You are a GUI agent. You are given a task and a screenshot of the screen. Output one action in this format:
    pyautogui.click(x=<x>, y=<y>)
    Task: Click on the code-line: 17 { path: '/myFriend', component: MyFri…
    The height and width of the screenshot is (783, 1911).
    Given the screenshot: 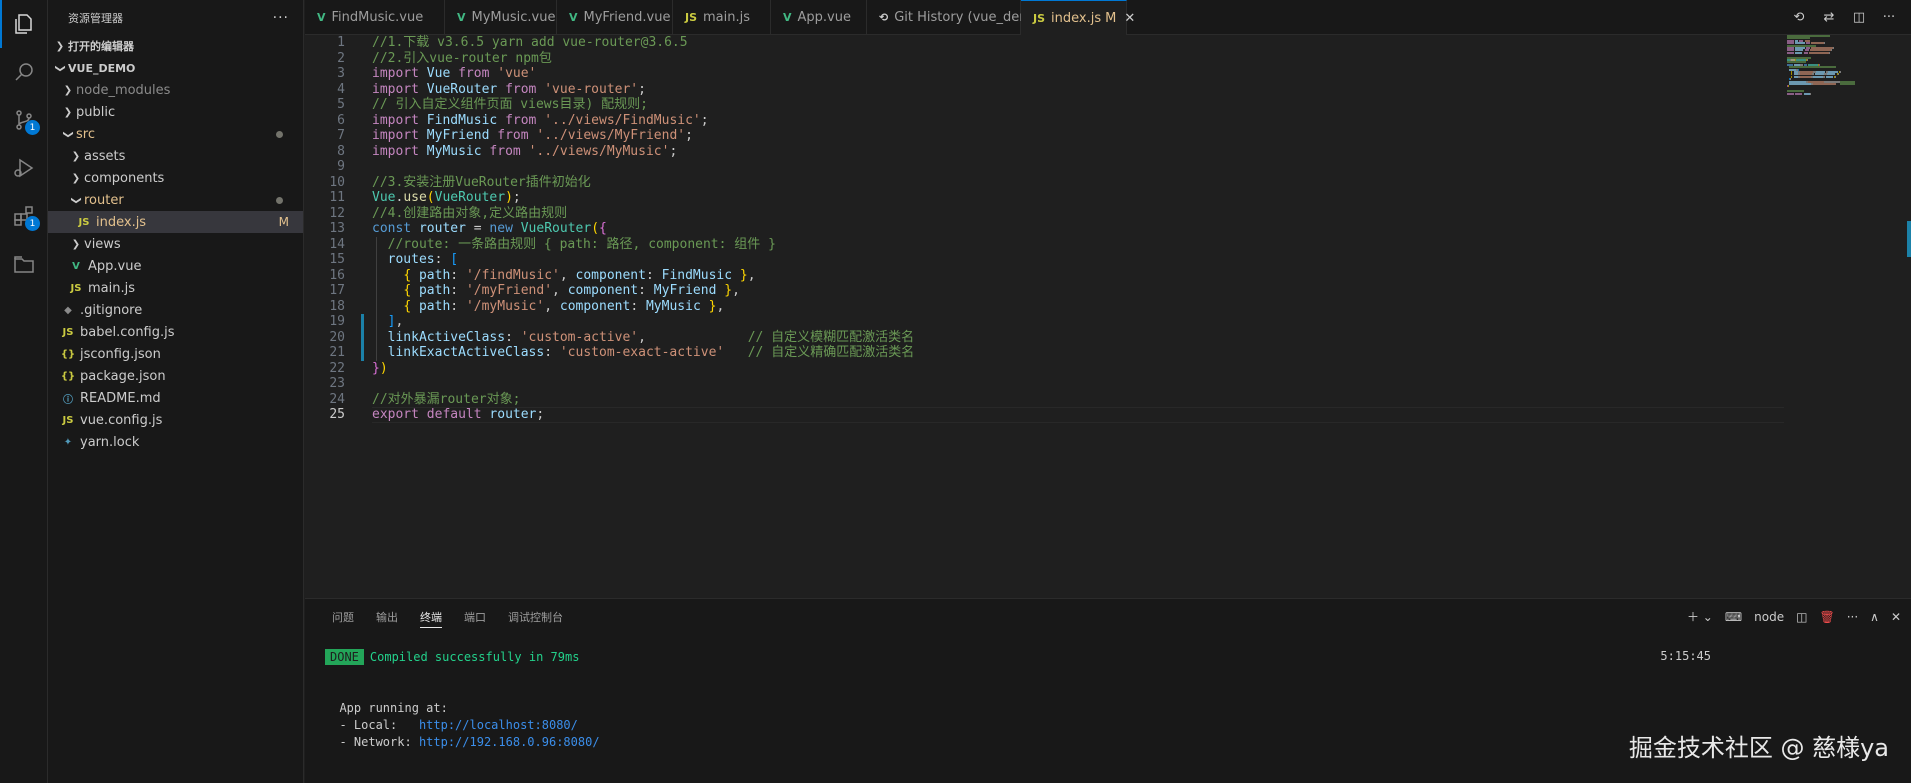 What is the action you would take?
    pyautogui.click(x=1045, y=291)
    